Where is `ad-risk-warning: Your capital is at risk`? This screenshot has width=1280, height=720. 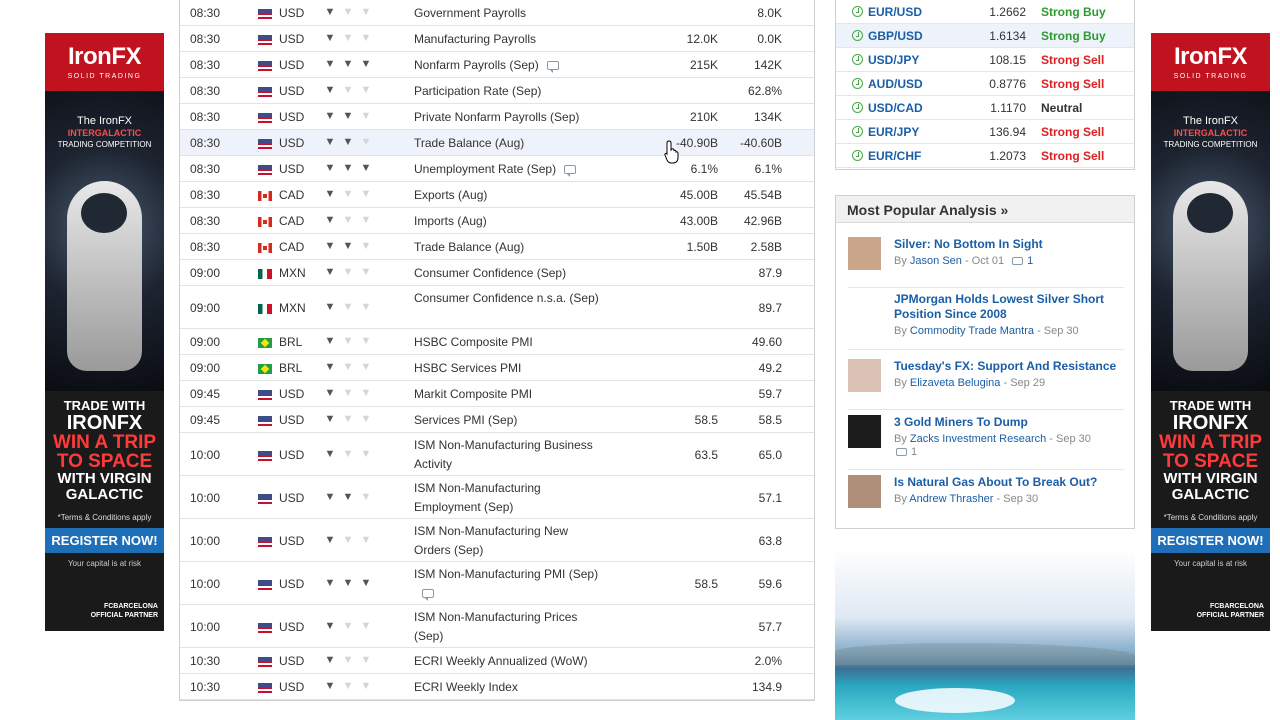
ad-risk-warning: Your capital is at risk is located at coordinates (104, 563).